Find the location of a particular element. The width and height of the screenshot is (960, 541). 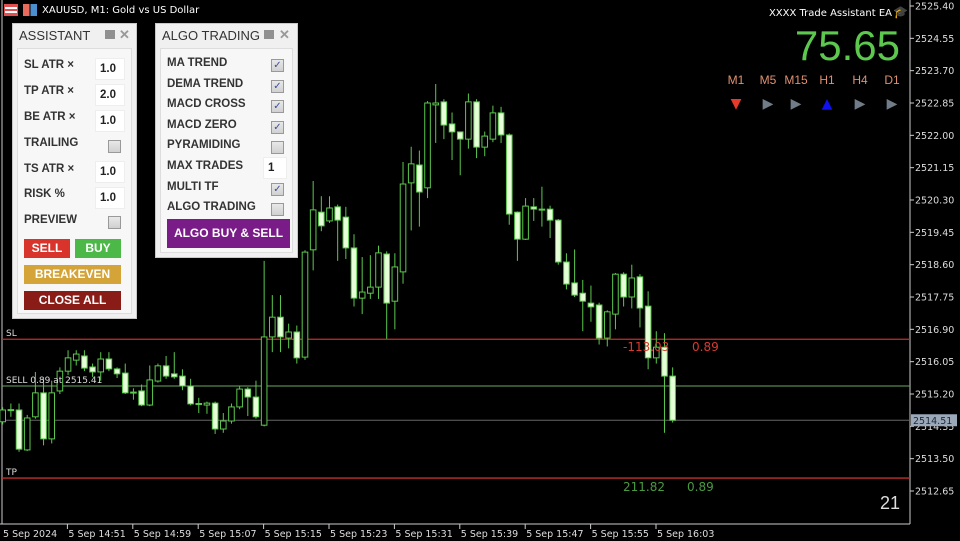

y-tick-label: 2522.85 is located at coordinates (934, 104).